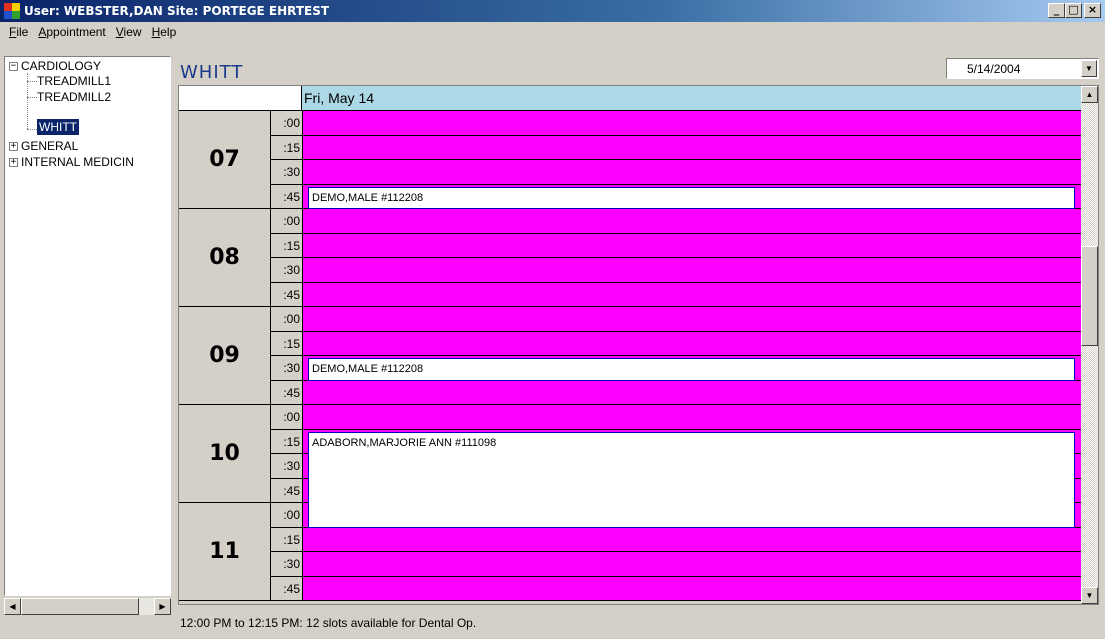  I want to click on dropdown-arrow-icon: ▼, so click(1089, 68).